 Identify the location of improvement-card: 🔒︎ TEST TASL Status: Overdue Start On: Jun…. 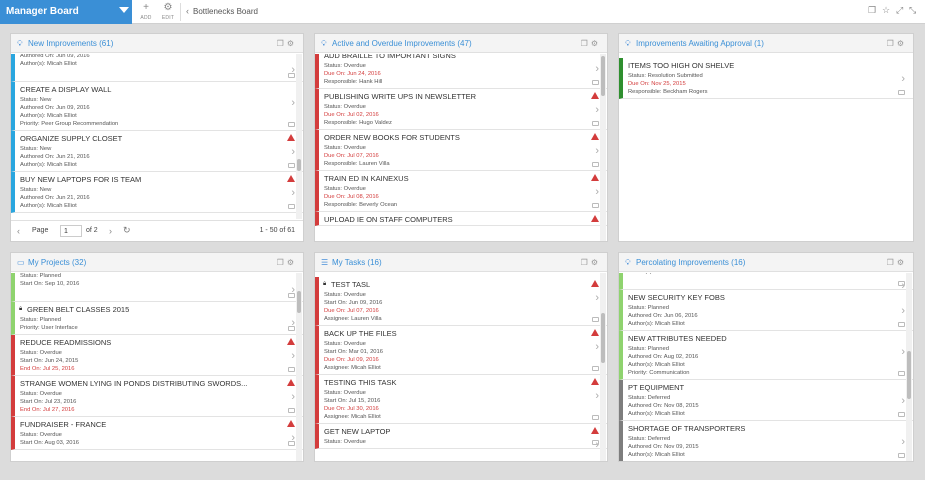
(461, 301).